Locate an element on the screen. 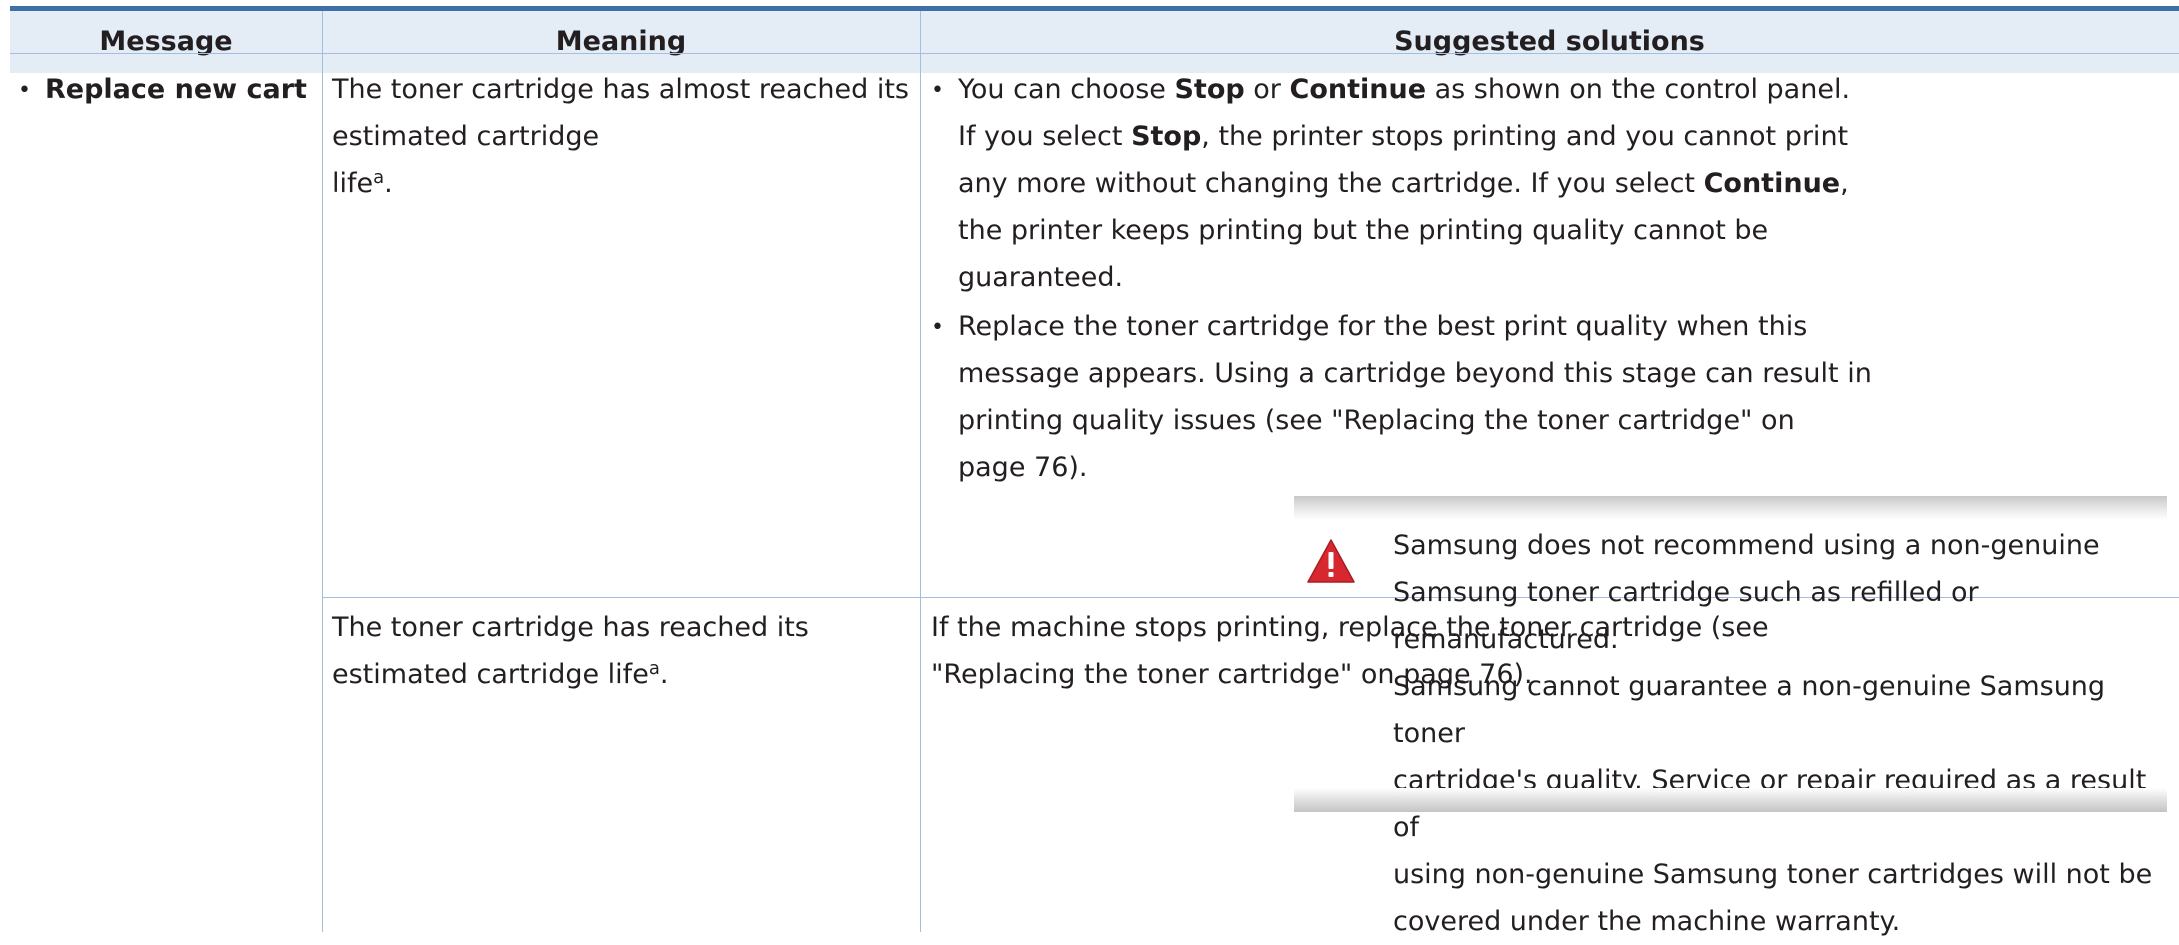 This screenshot has height=945, width=2179. message-replace-new-cart: Replace new cart is located at coordinates (176, 89).